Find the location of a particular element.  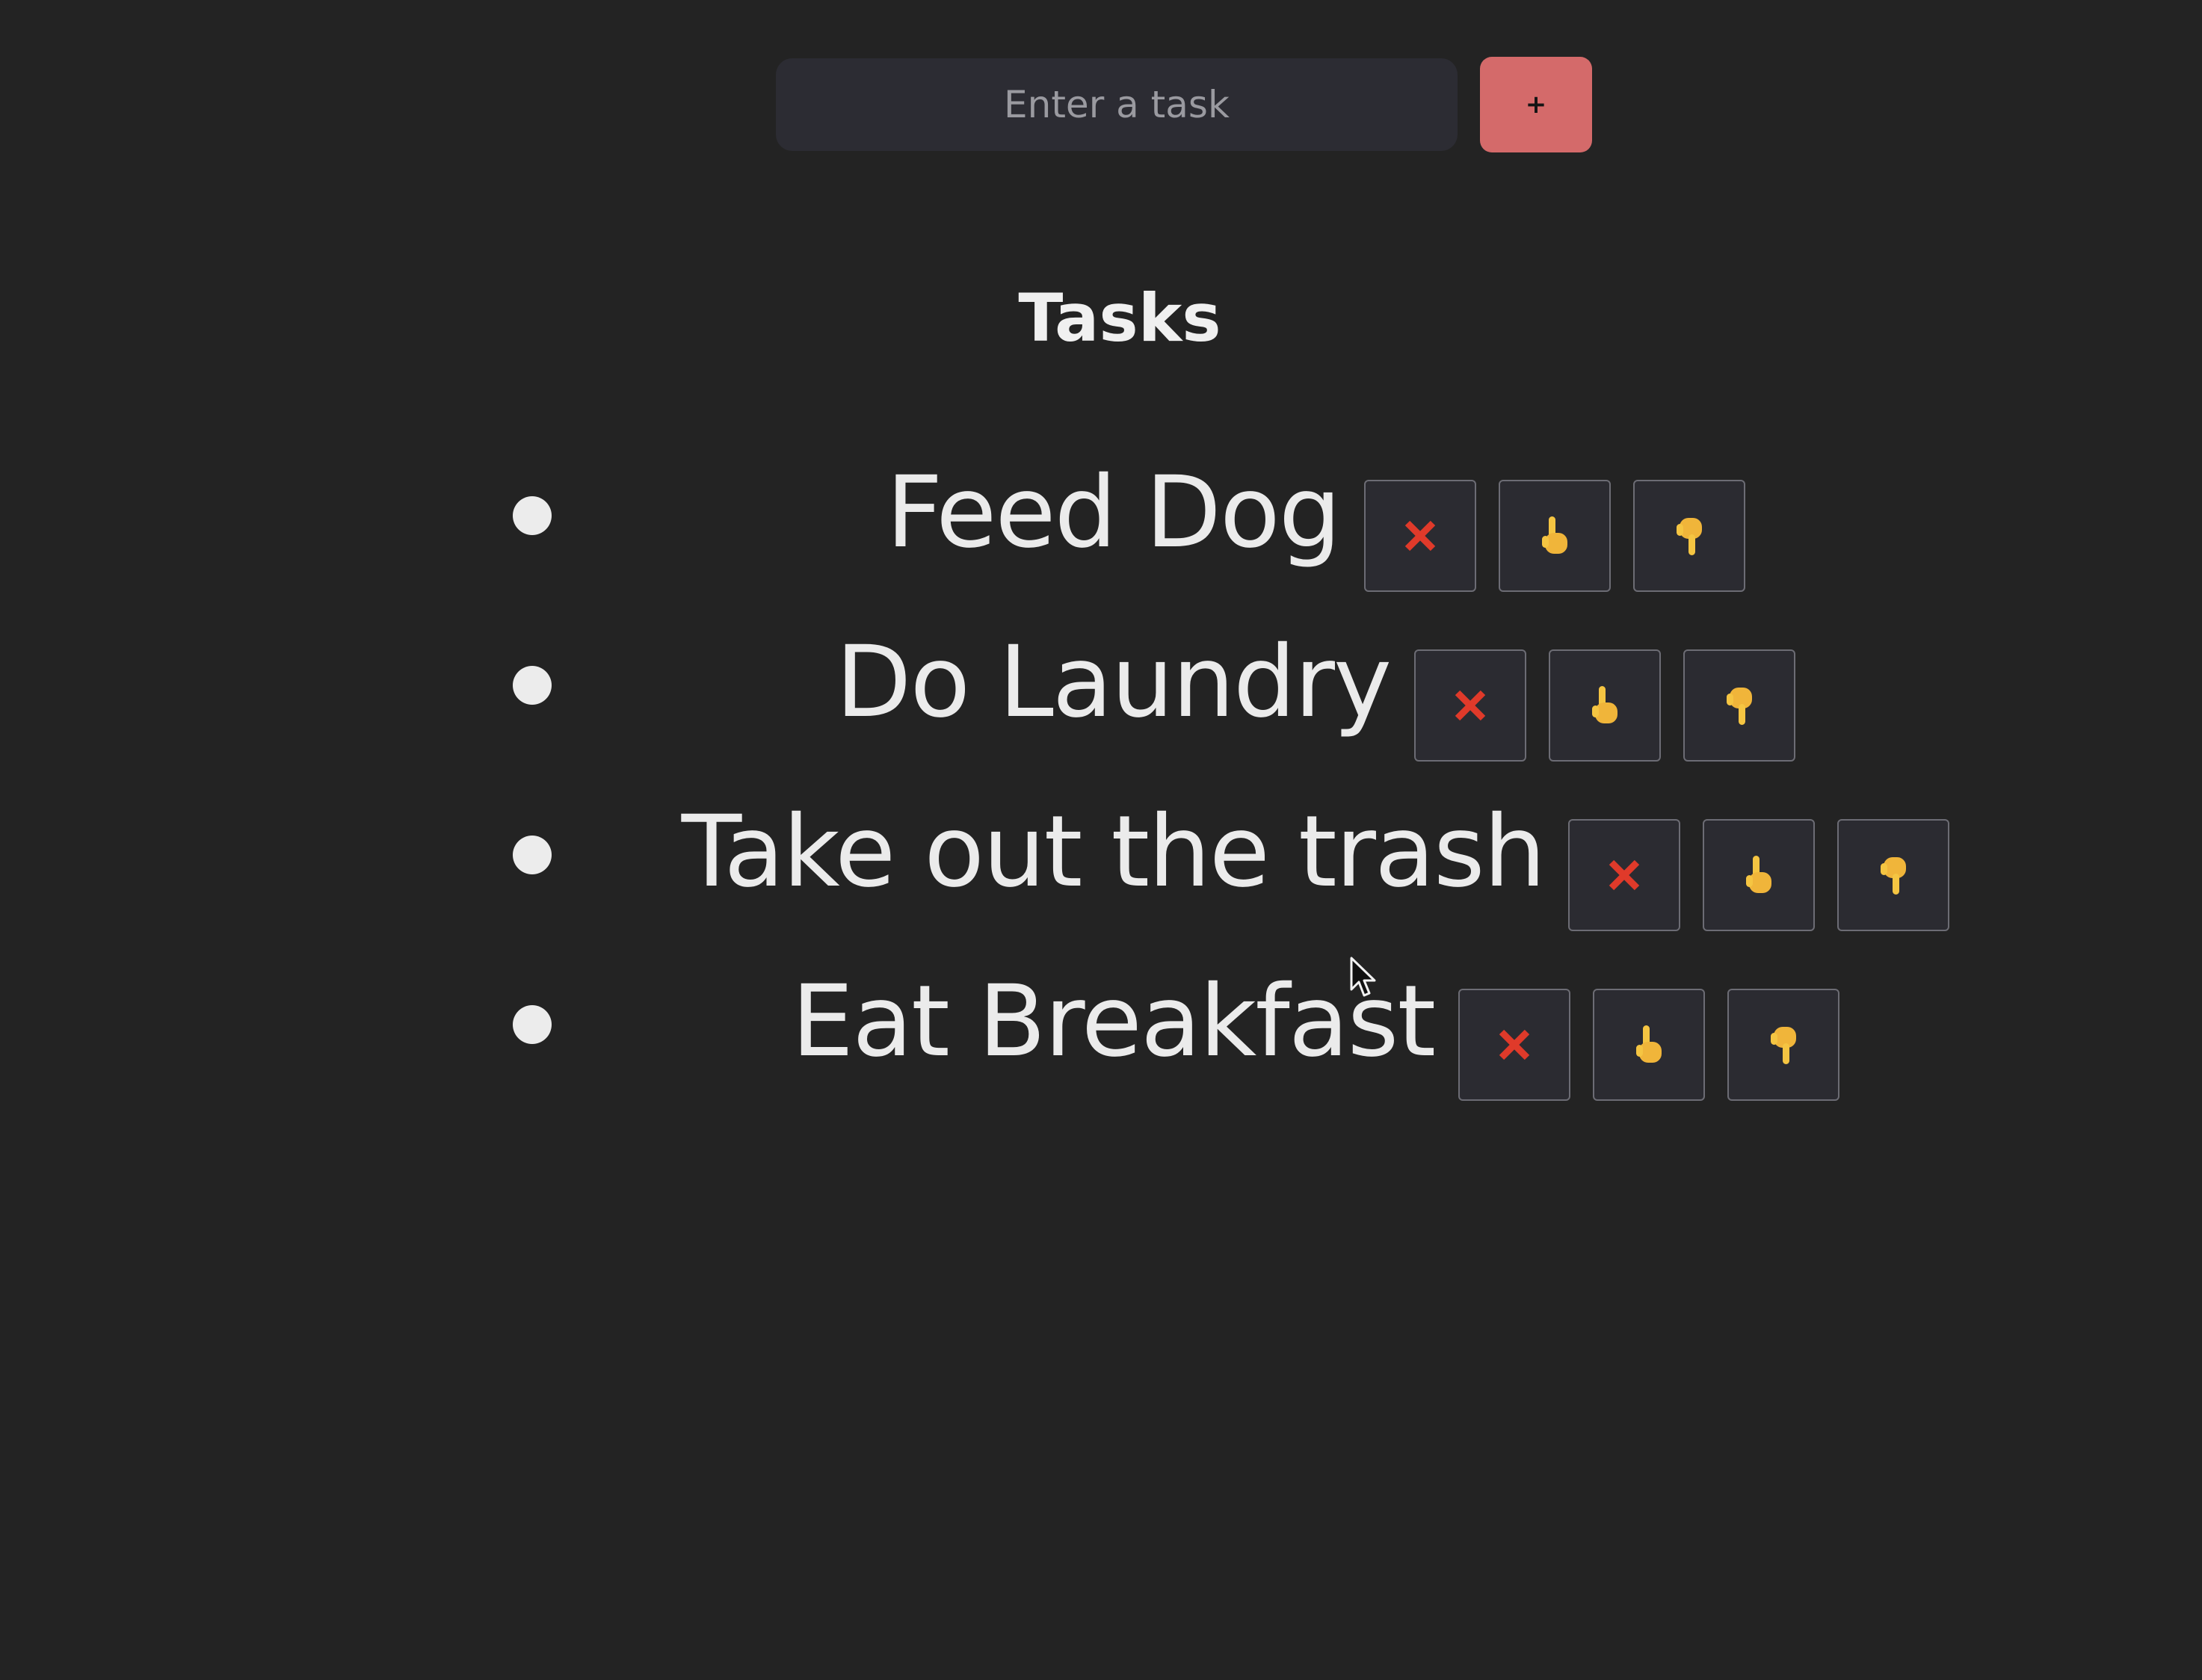

task-input-row: + is located at coordinates (1184, 104).